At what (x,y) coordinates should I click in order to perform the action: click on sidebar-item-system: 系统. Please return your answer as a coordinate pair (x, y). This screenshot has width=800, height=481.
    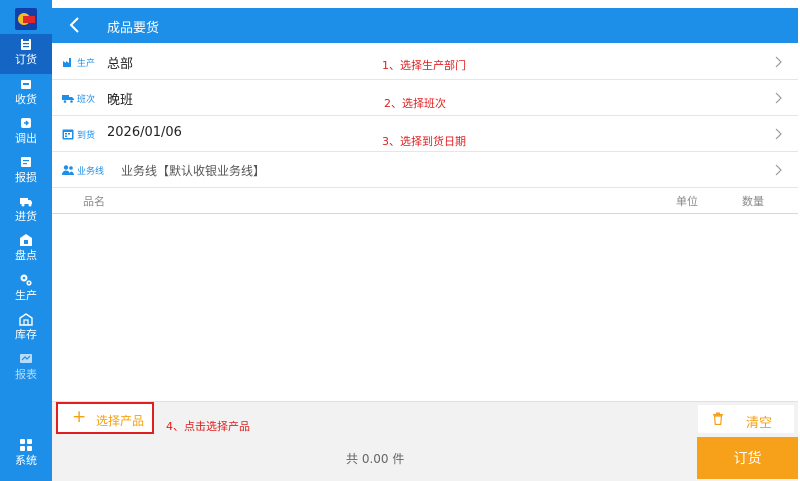
    Looking at the image, I should click on (26, 455).